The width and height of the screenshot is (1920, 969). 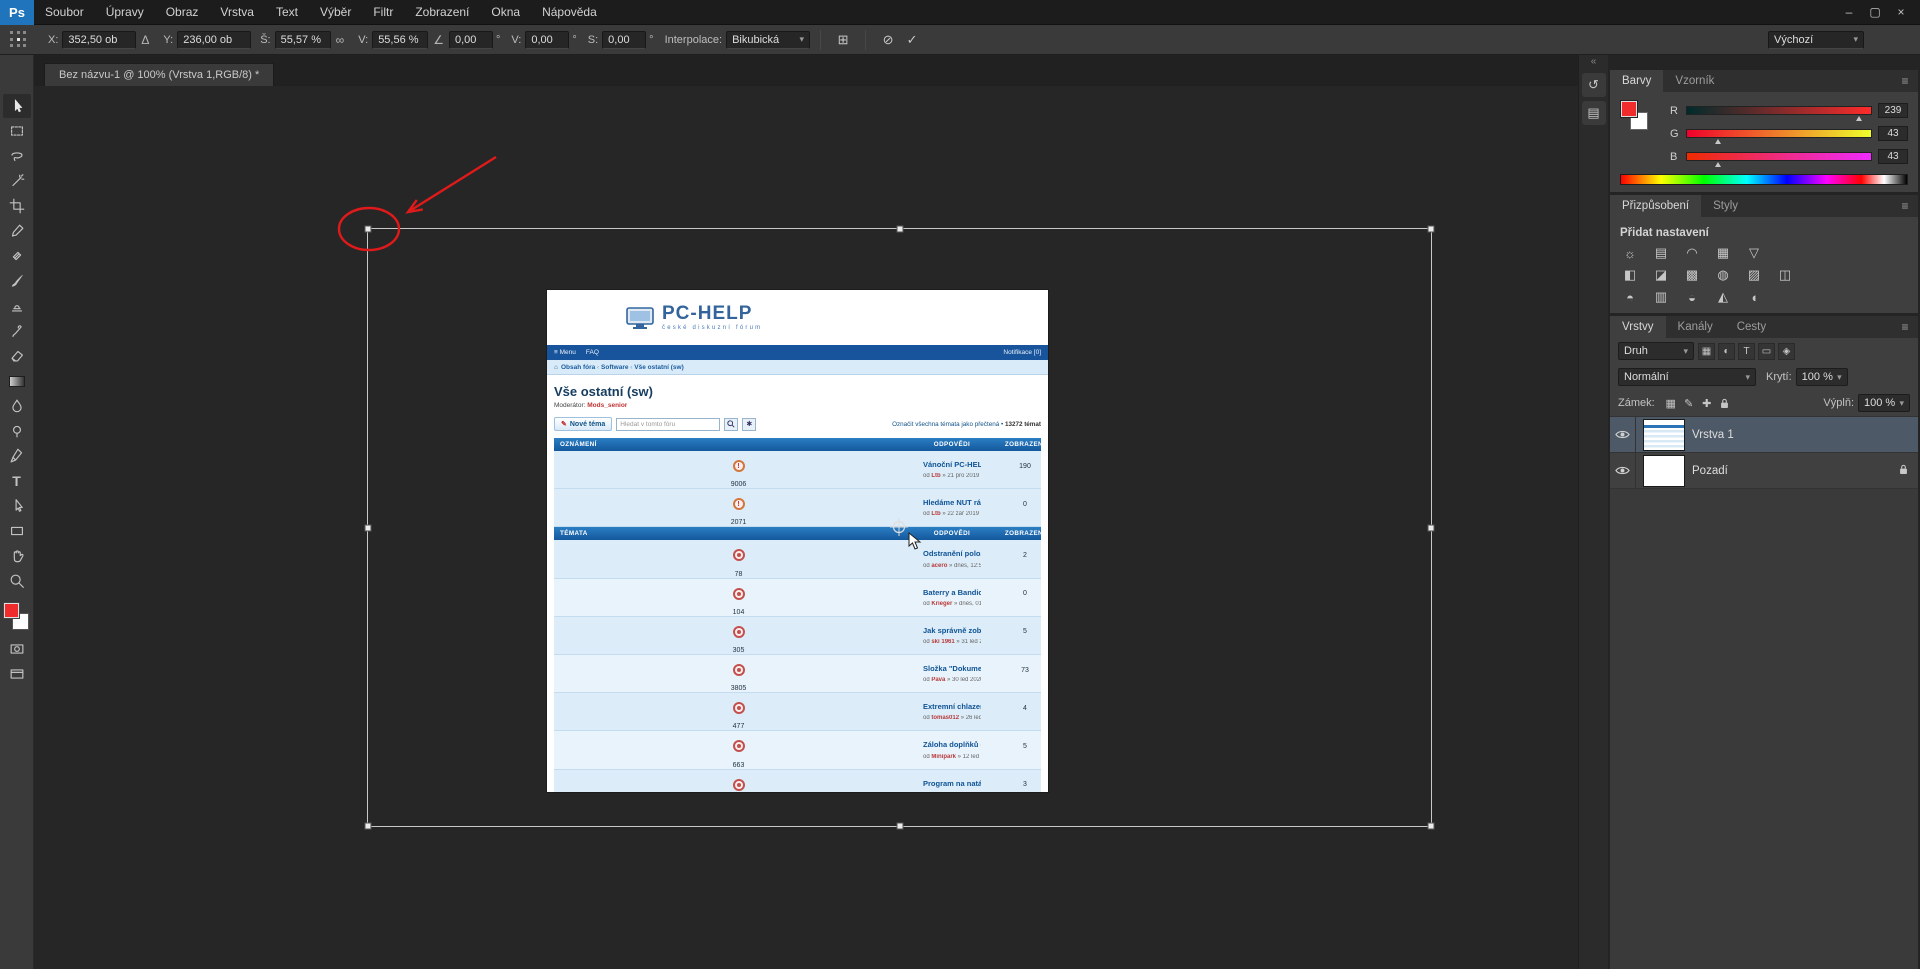 What do you see at coordinates (400, 39) in the screenshot?
I see `height-scale-field: 55,56 %` at bounding box center [400, 39].